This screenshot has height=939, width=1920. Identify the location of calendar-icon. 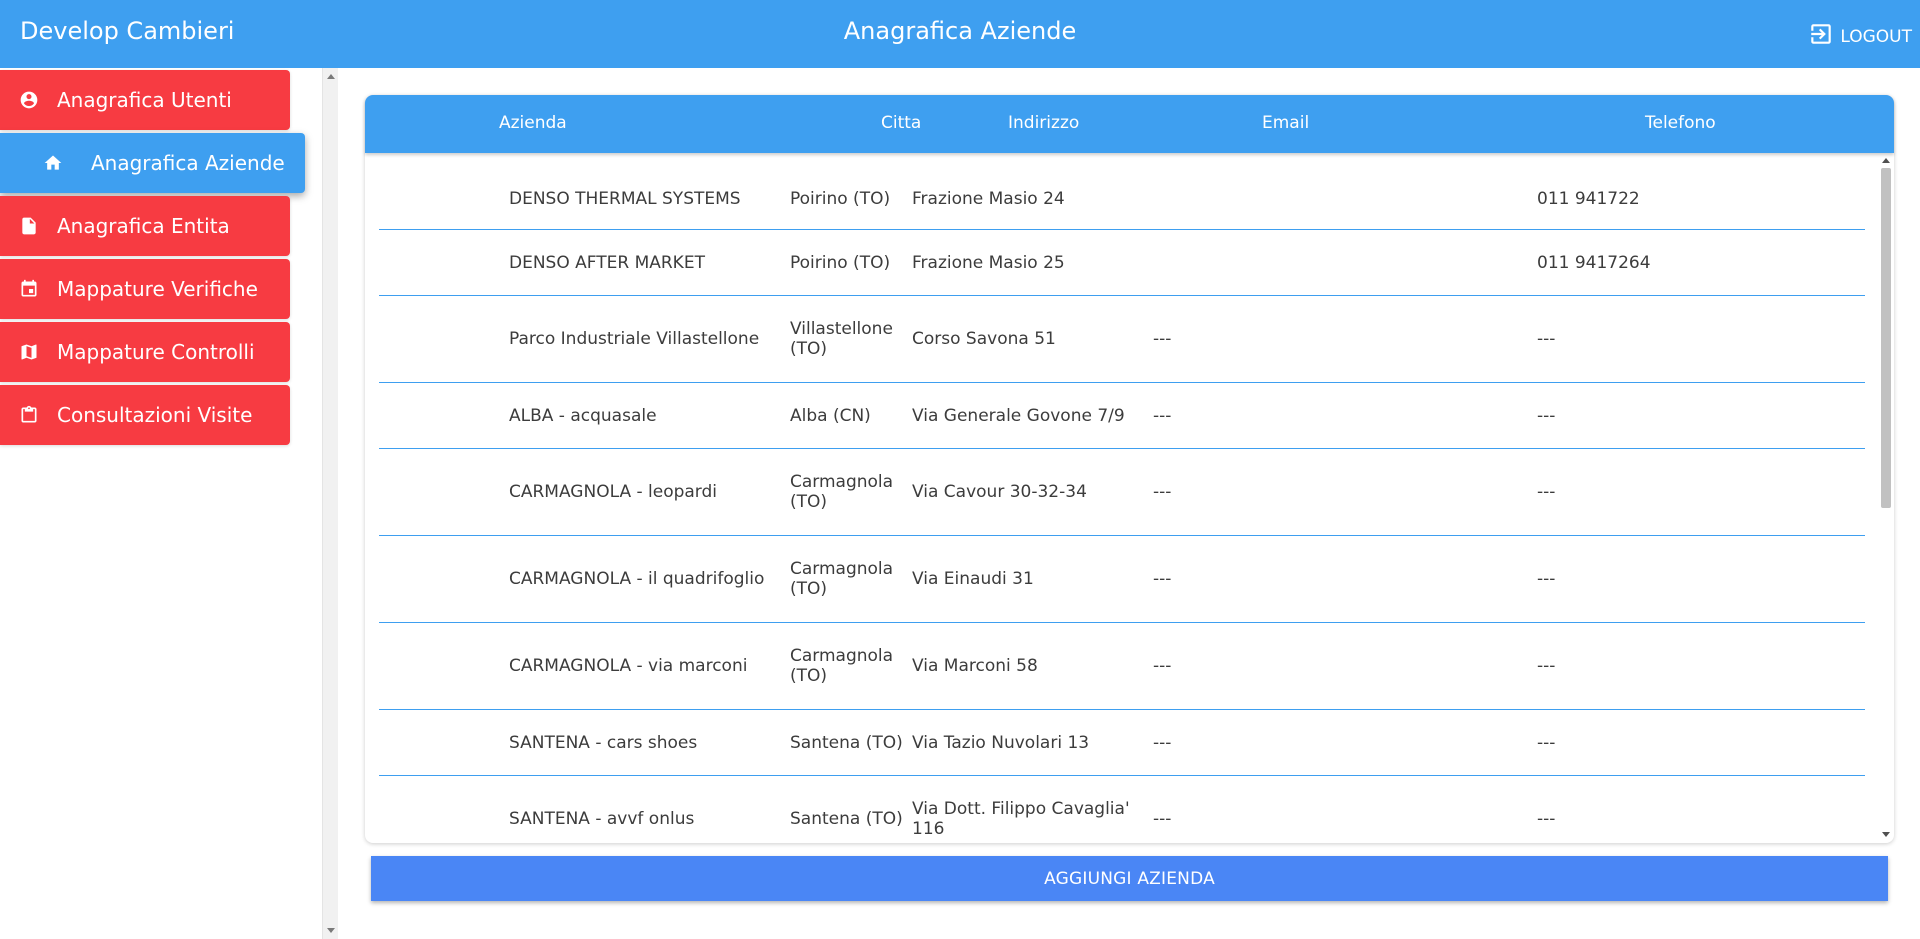
(29, 289).